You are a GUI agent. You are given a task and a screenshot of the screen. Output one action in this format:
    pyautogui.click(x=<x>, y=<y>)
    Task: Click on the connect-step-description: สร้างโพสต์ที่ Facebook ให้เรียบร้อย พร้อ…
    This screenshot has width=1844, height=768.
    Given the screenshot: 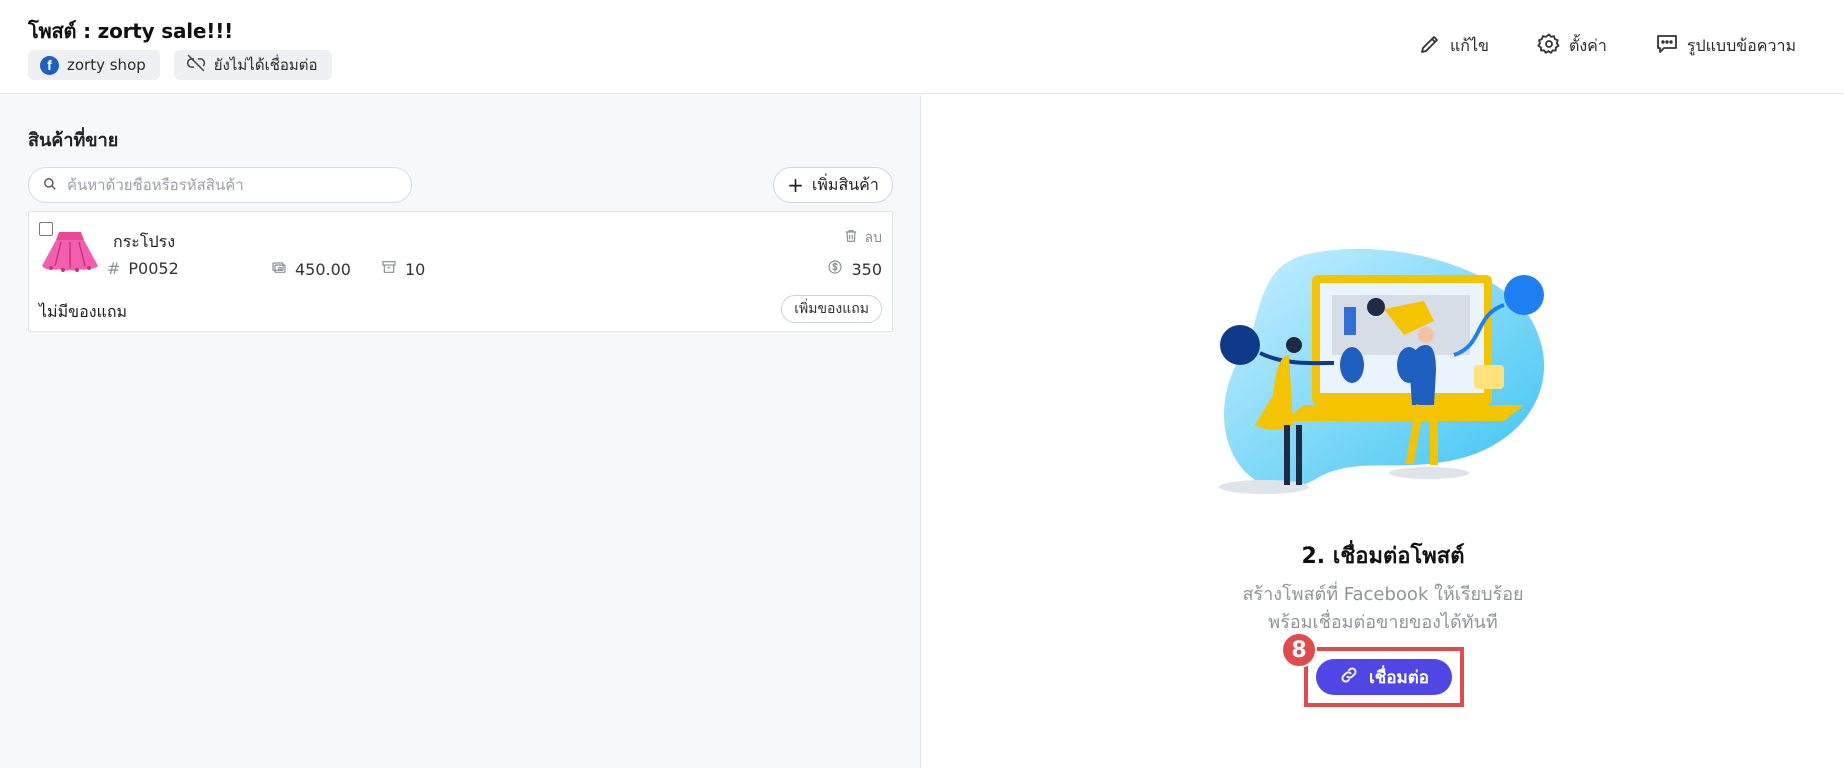 What is the action you would take?
    pyautogui.click(x=1383, y=609)
    